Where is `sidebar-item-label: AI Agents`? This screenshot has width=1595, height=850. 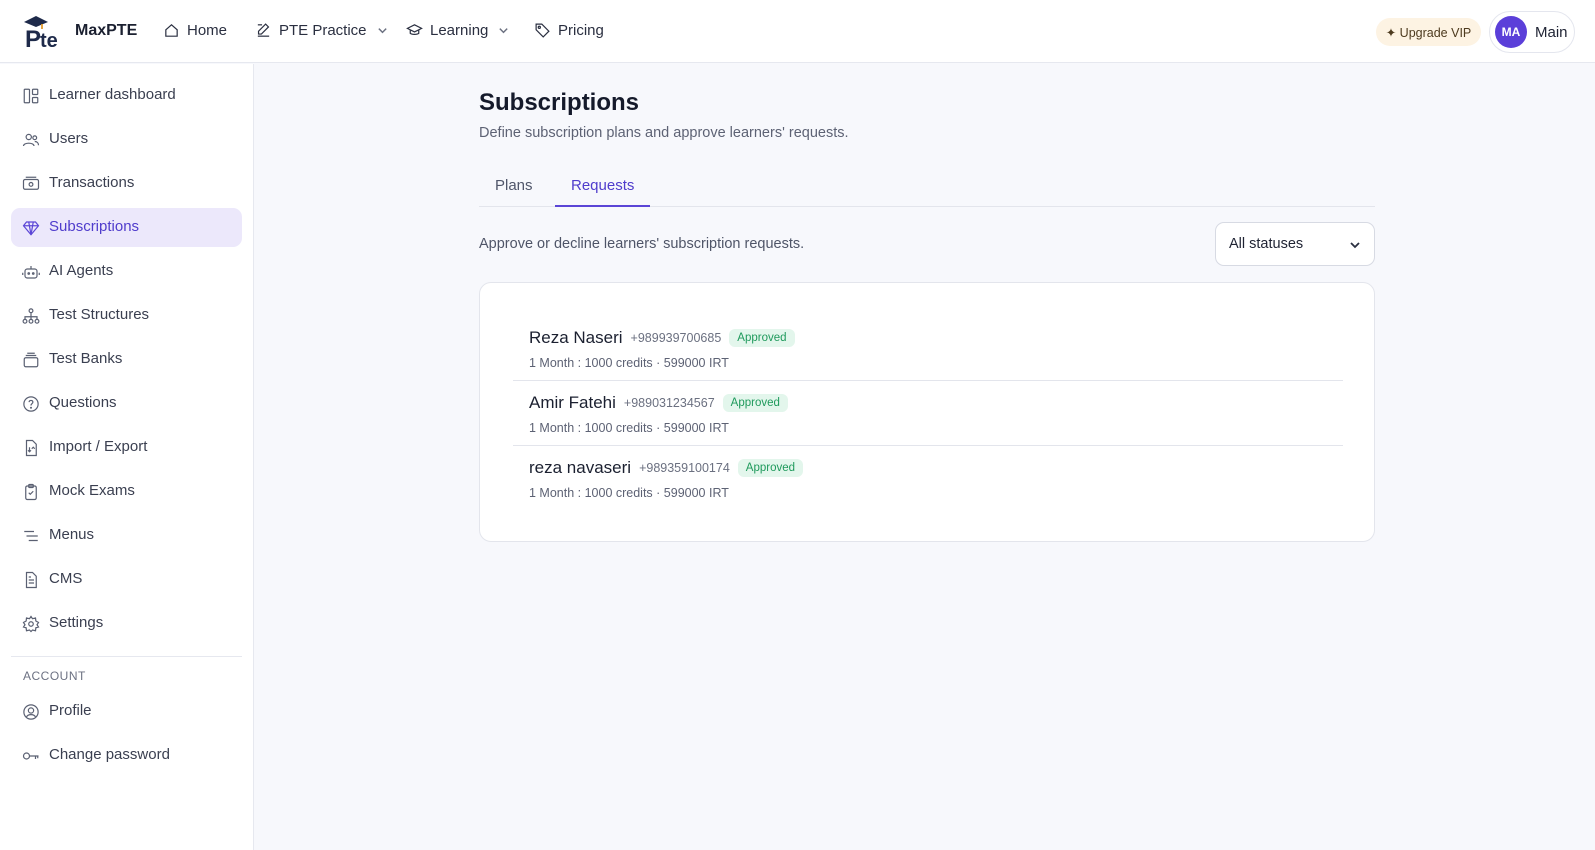
sidebar-item-label: AI Agents is located at coordinates (81, 270).